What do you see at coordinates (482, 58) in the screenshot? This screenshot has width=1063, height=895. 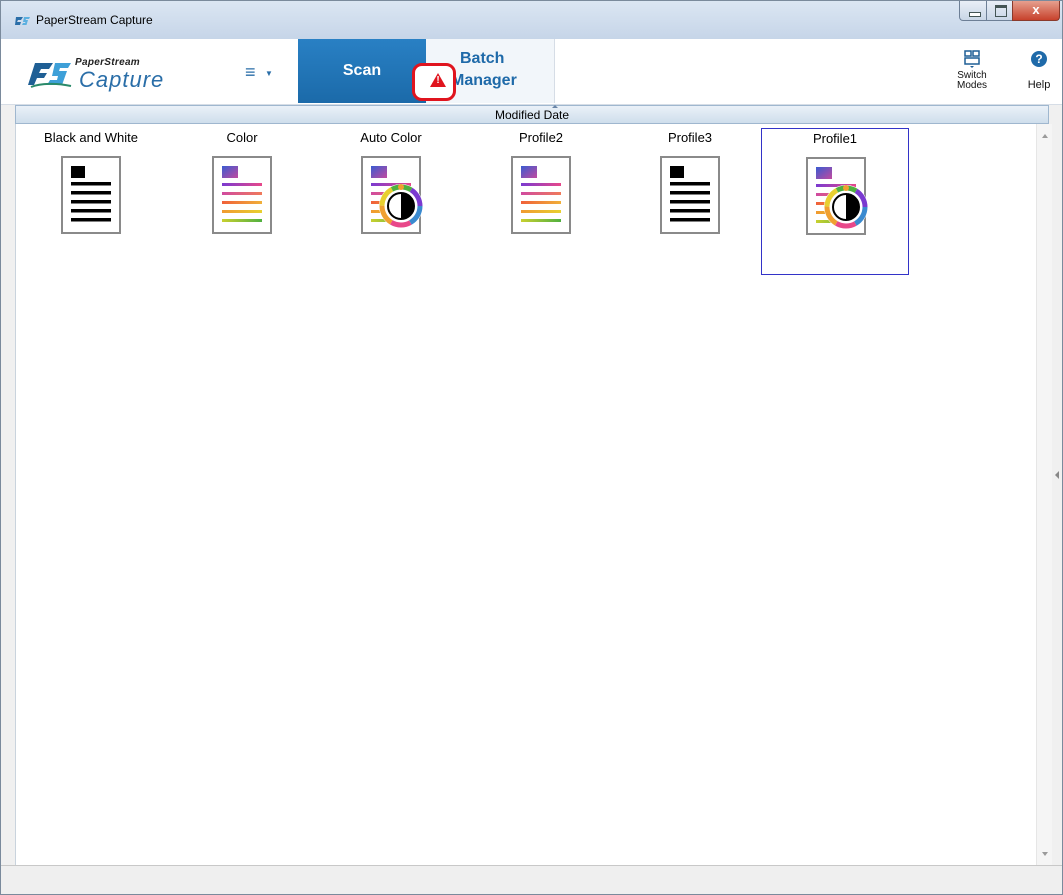 I see `tab-batch-manager-label-1: Batch` at bounding box center [482, 58].